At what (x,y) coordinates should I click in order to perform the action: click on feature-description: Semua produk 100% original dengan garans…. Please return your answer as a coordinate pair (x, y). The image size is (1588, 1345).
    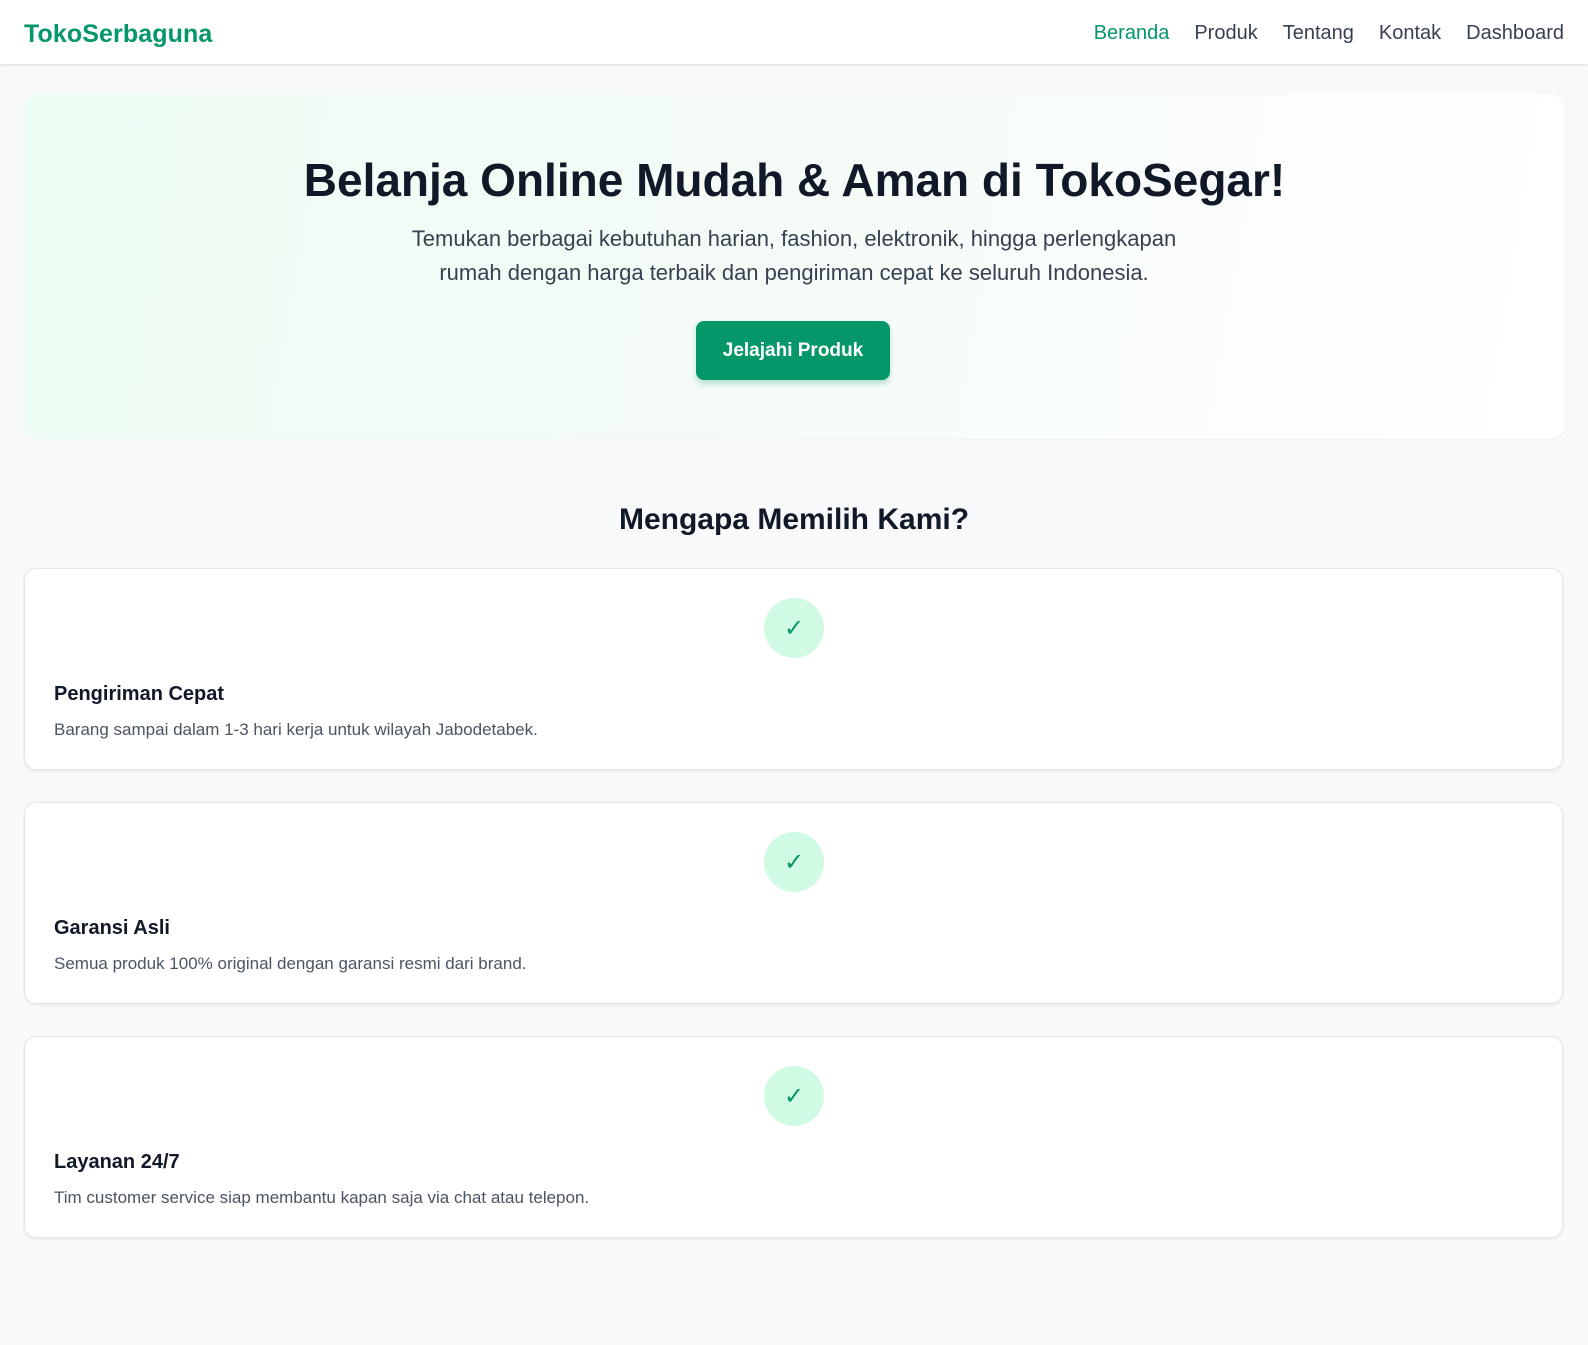
    Looking at the image, I should click on (290, 963).